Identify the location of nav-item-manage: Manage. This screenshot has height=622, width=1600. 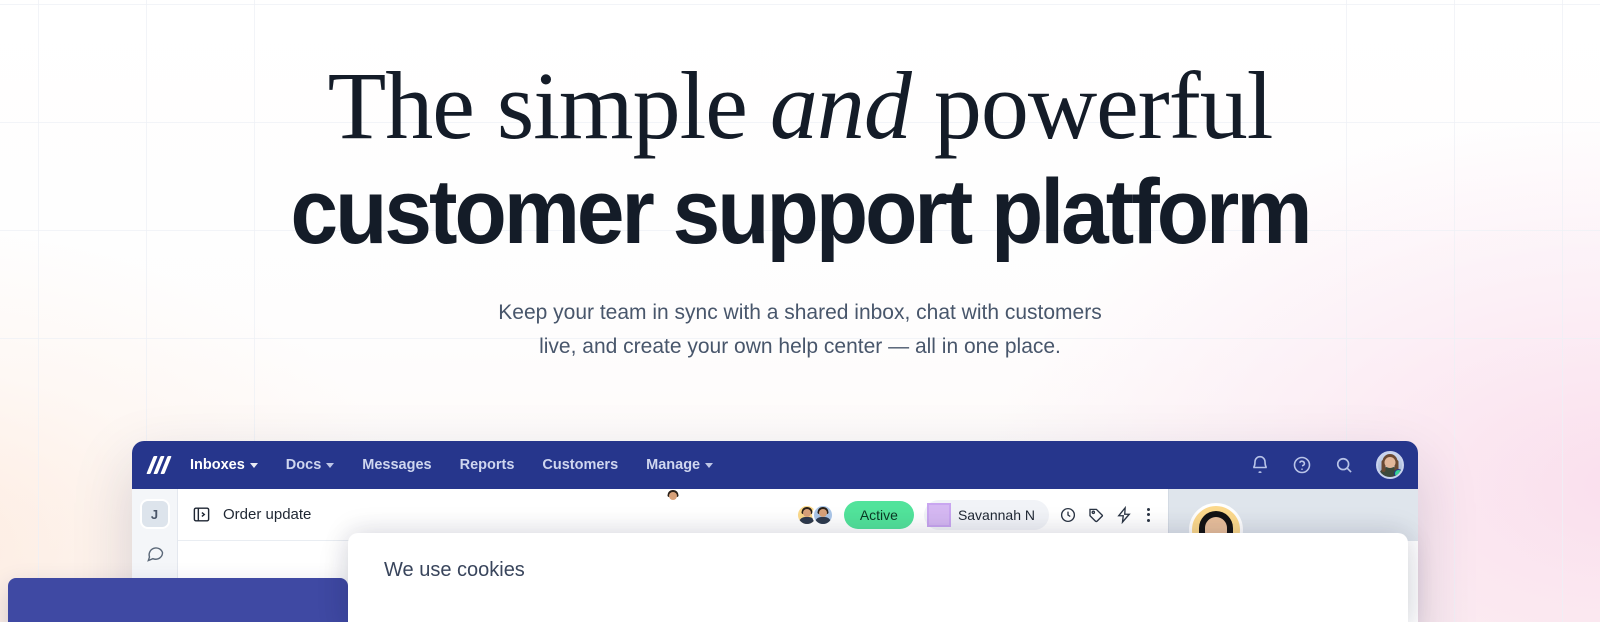
(680, 465).